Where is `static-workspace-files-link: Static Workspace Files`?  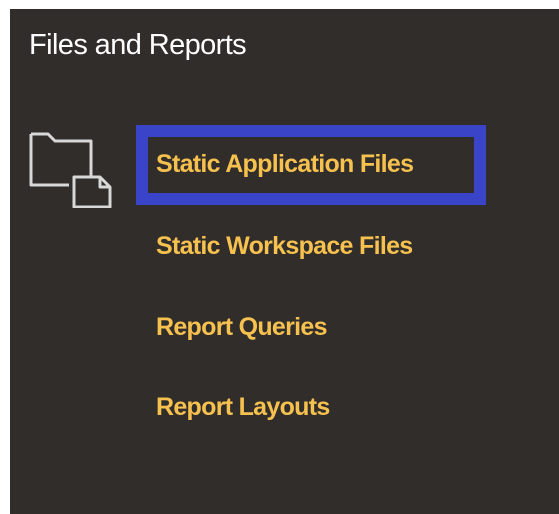
static-workspace-files-link: Static Workspace Files is located at coordinates (284, 246).